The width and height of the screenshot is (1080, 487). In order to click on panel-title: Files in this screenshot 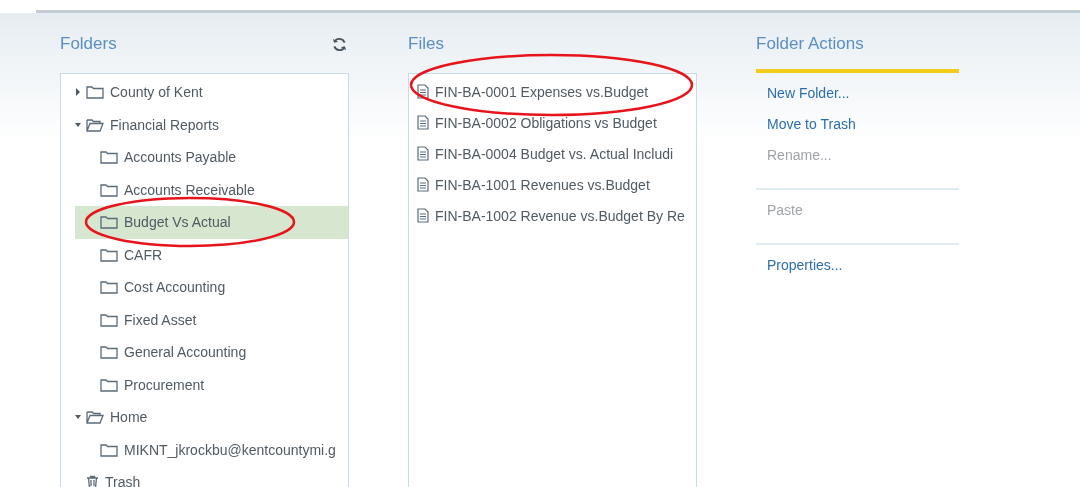, I will do `click(426, 44)`.